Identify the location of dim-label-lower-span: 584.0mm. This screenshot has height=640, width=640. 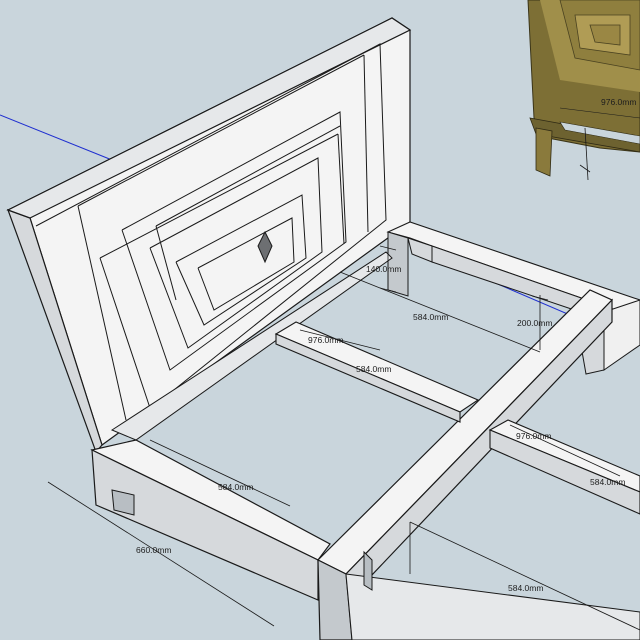
(525, 588).